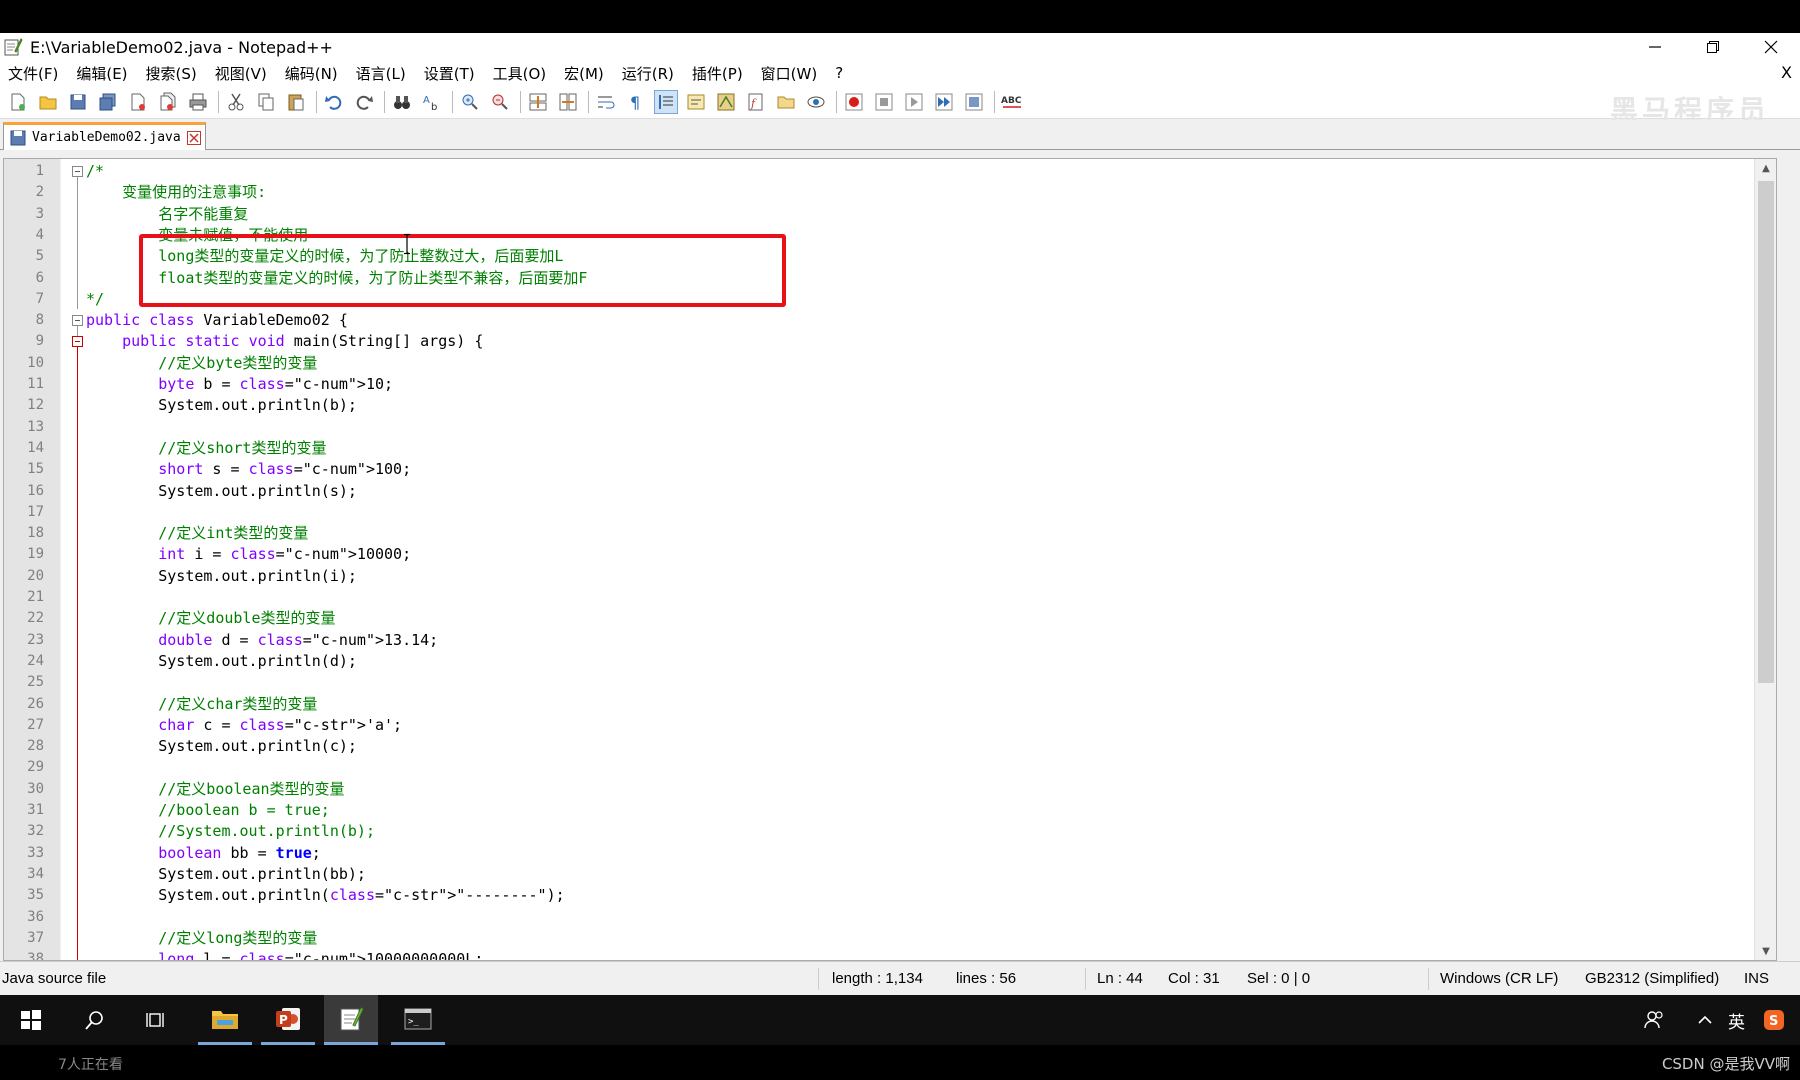  What do you see at coordinates (1499, 979) in the screenshot?
I see `status-eol-format: Windows (CR LF)` at bounding box center [1499, 979].